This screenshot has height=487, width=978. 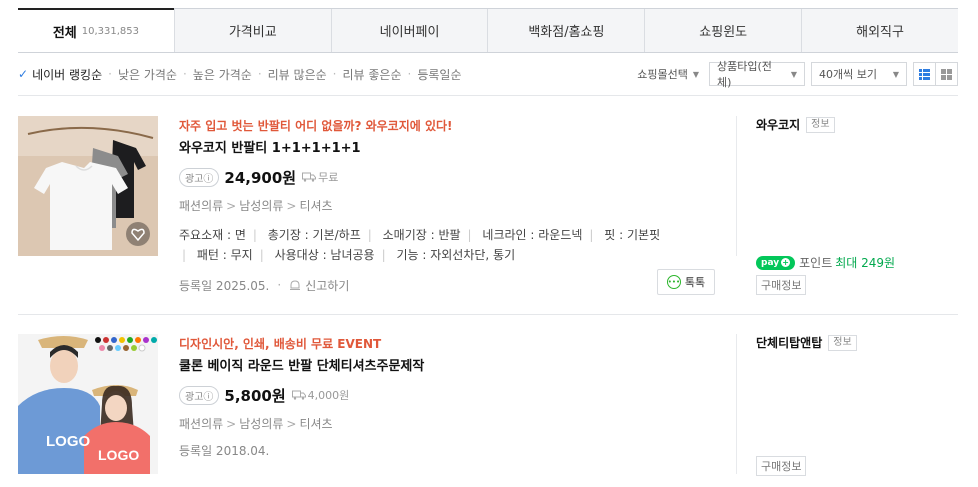 What do you see at coordinates (118, 455) in the screenshot?
I see `logo-text-right: LOGO` at bounding box center [118, 455].